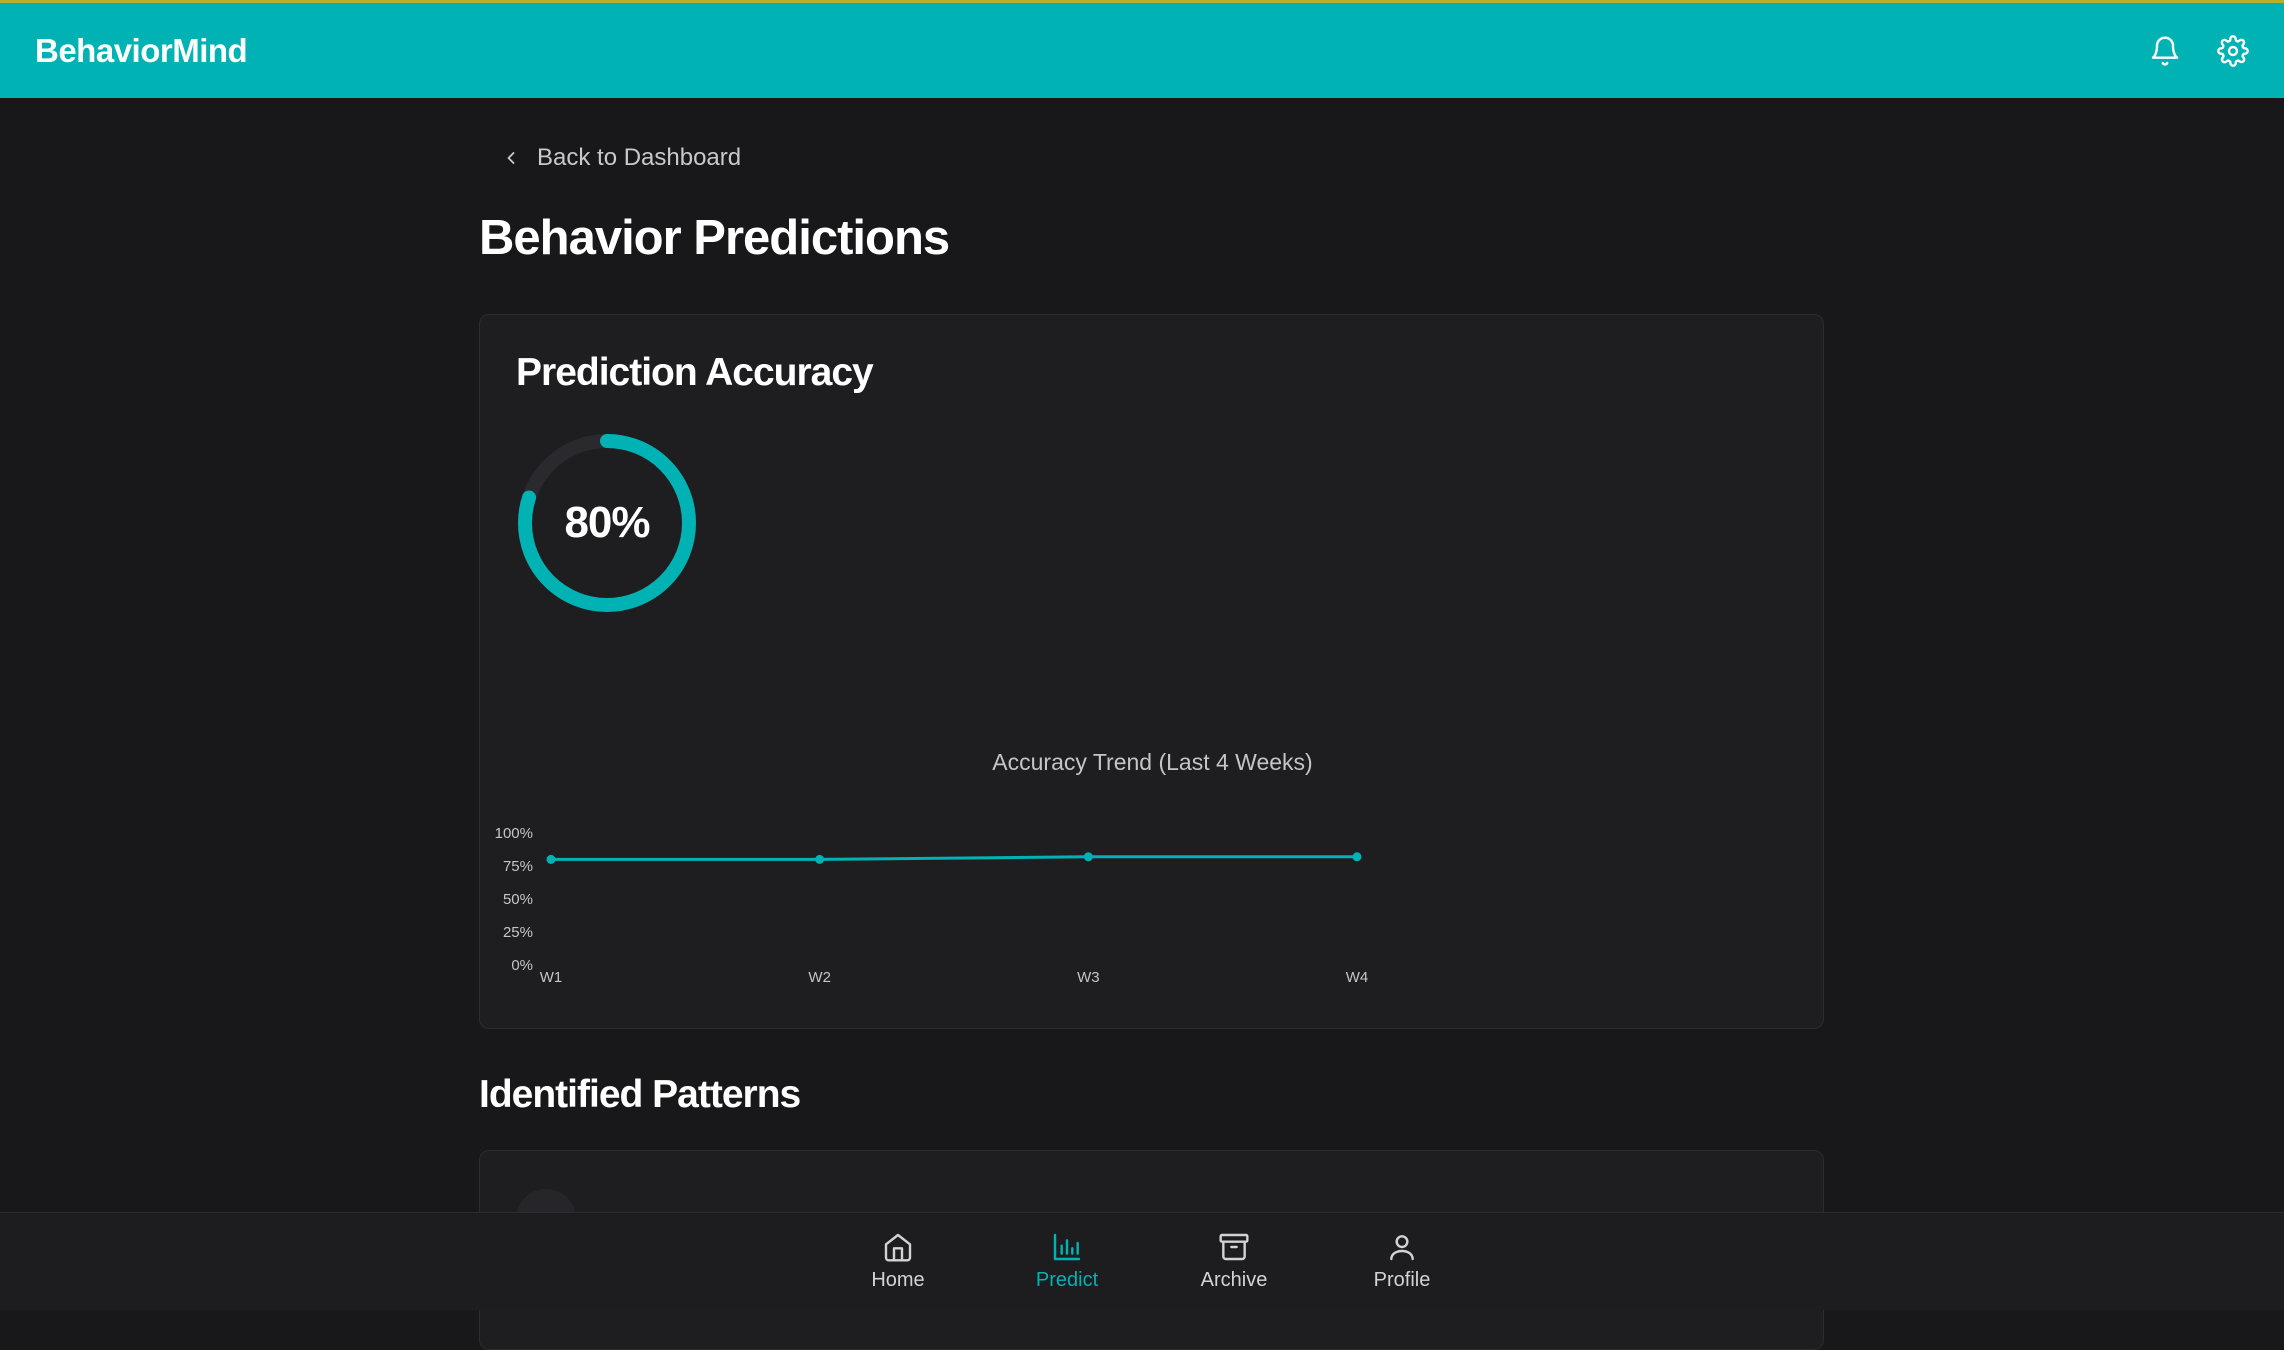  What do you see at coordinates (1357, 977) in the screenshot?
I see `x-tick-label: W4` at bounding box center [1357, 977].